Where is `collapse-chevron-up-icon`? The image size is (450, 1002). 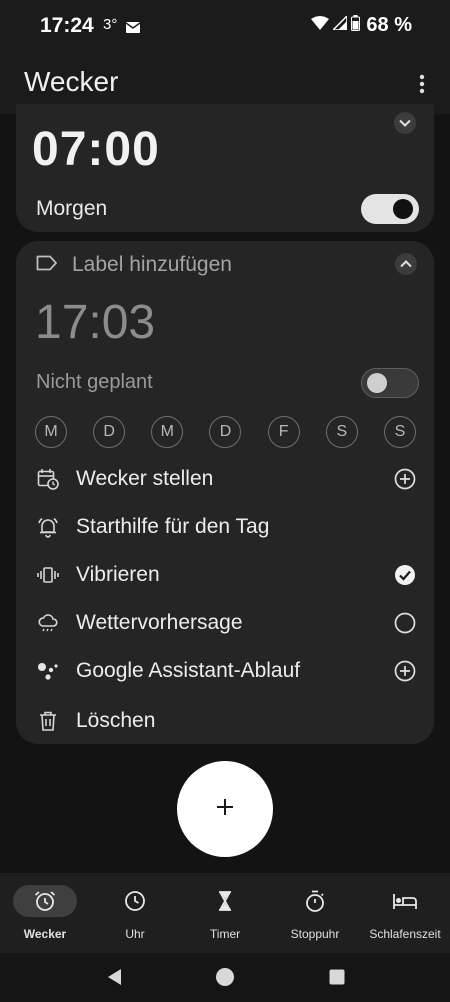 collapse-chevron-up-icon is located at coordinates (406, 264).